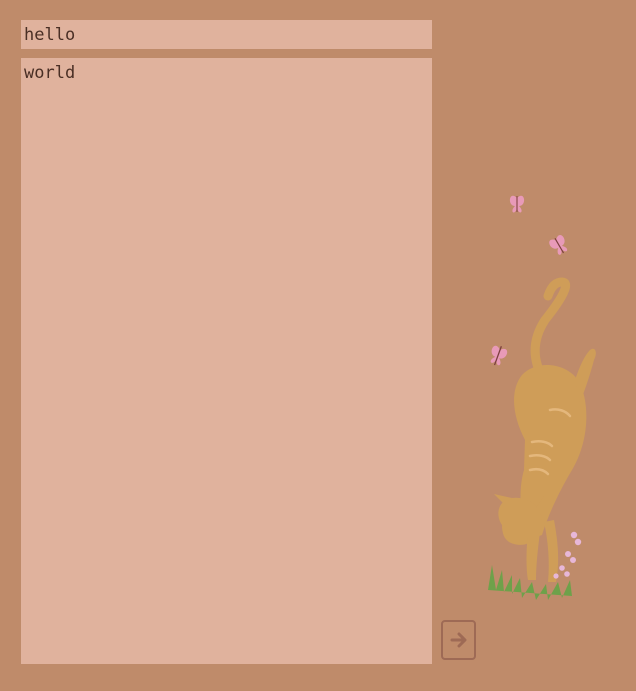 This screenshot has height=691, width=636. What do you see at coordinates (542, 397) in the screenshot?
I see `cat-with-butterflies-illustration` at bounding box center [542, 397].